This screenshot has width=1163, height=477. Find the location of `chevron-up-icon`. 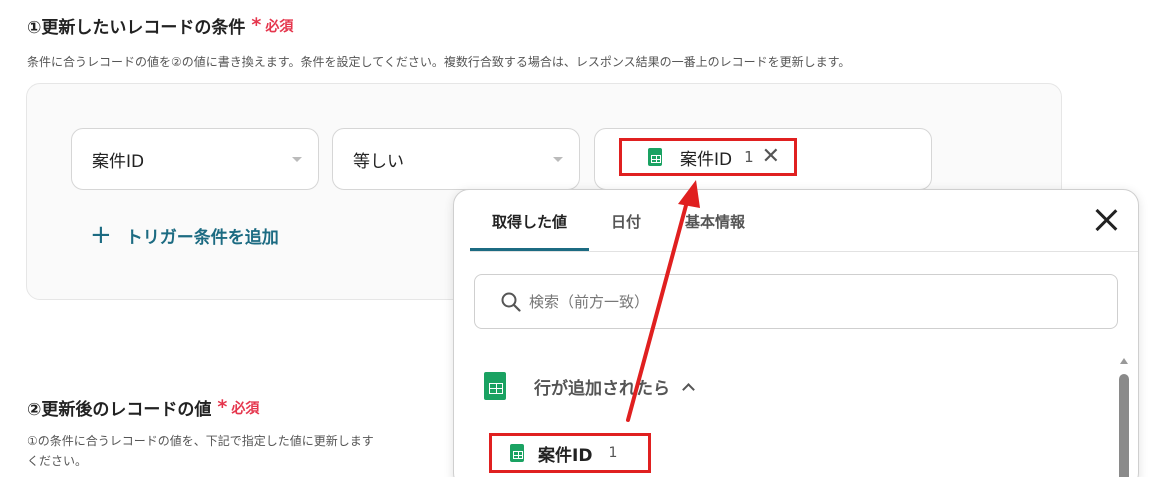

chevron-up-icon is located at coordinates (688, 389).